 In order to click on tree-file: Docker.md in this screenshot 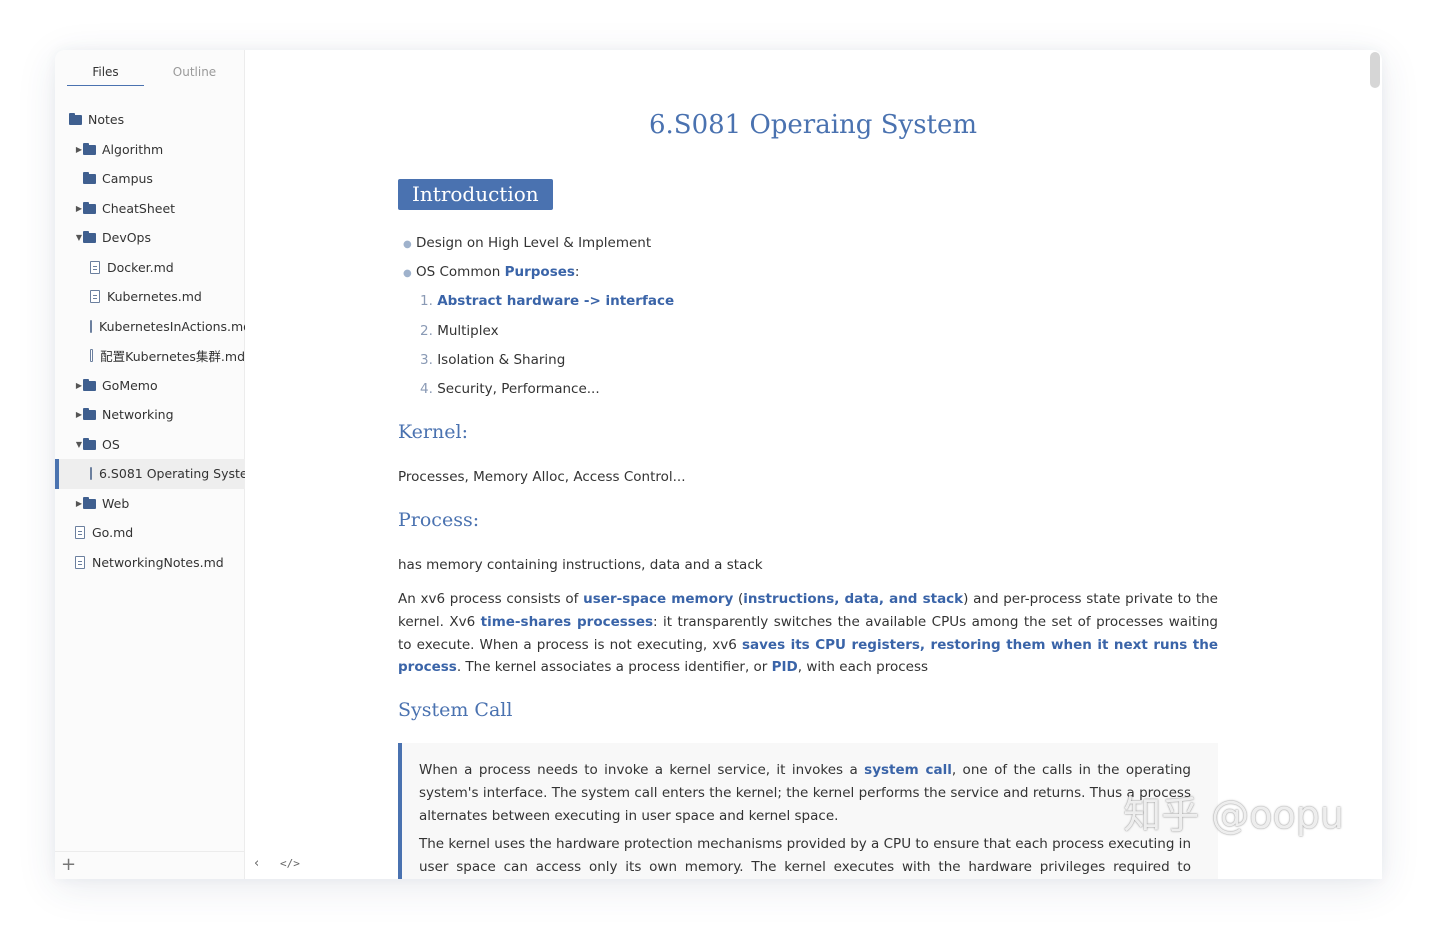, I will do `click(150, 268)`.